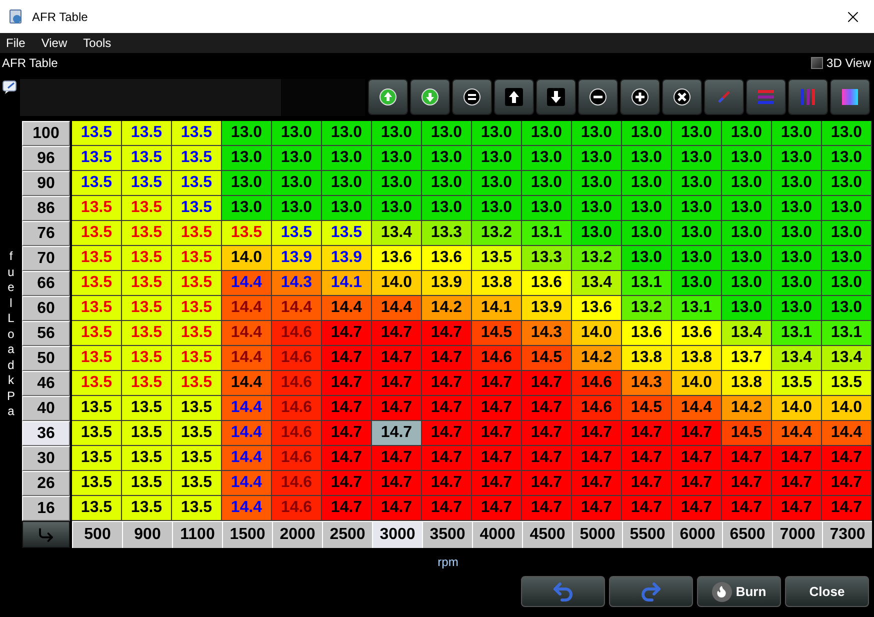 The image size is (874, 617). Describe the element at coordinates (766, 97) in the screenshot. I see `horizontal-bars-button` at that location.